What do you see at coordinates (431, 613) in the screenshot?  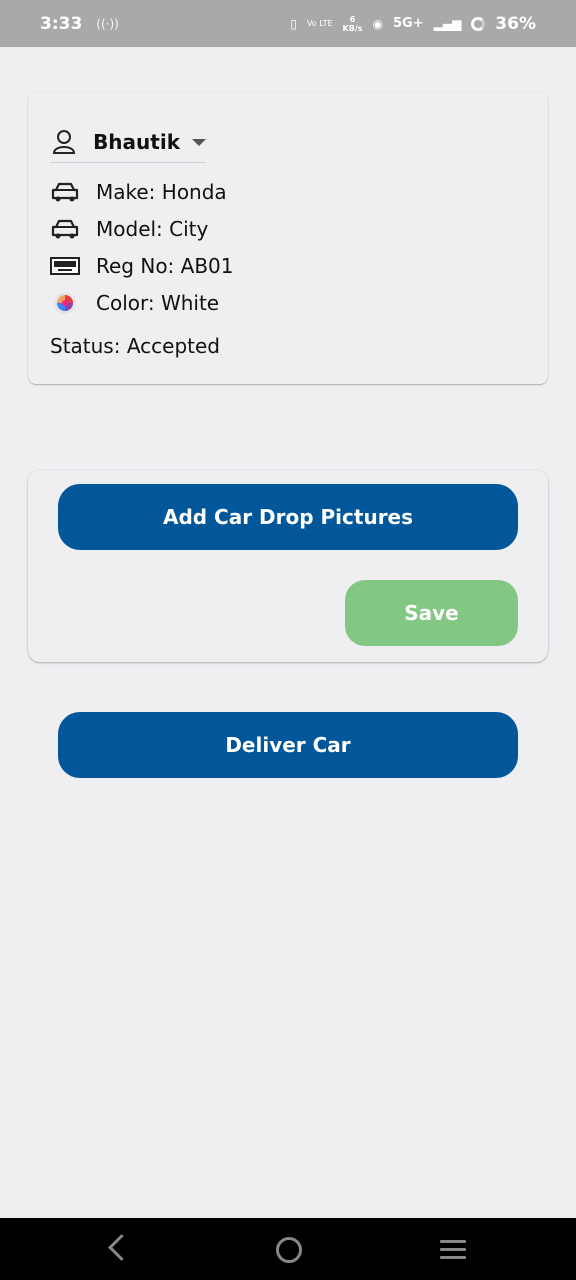 I see `save-button: Save` at bounding box center [431, 613].